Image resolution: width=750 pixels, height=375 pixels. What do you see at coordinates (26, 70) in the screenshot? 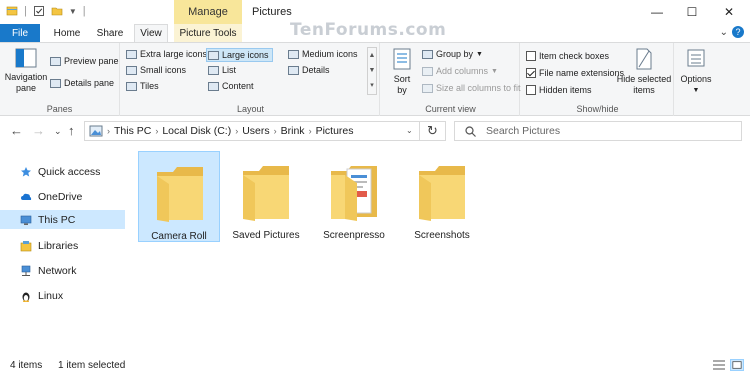
I see `navigation-pane-button: Navigation pane` at bounding box center [26, 70].